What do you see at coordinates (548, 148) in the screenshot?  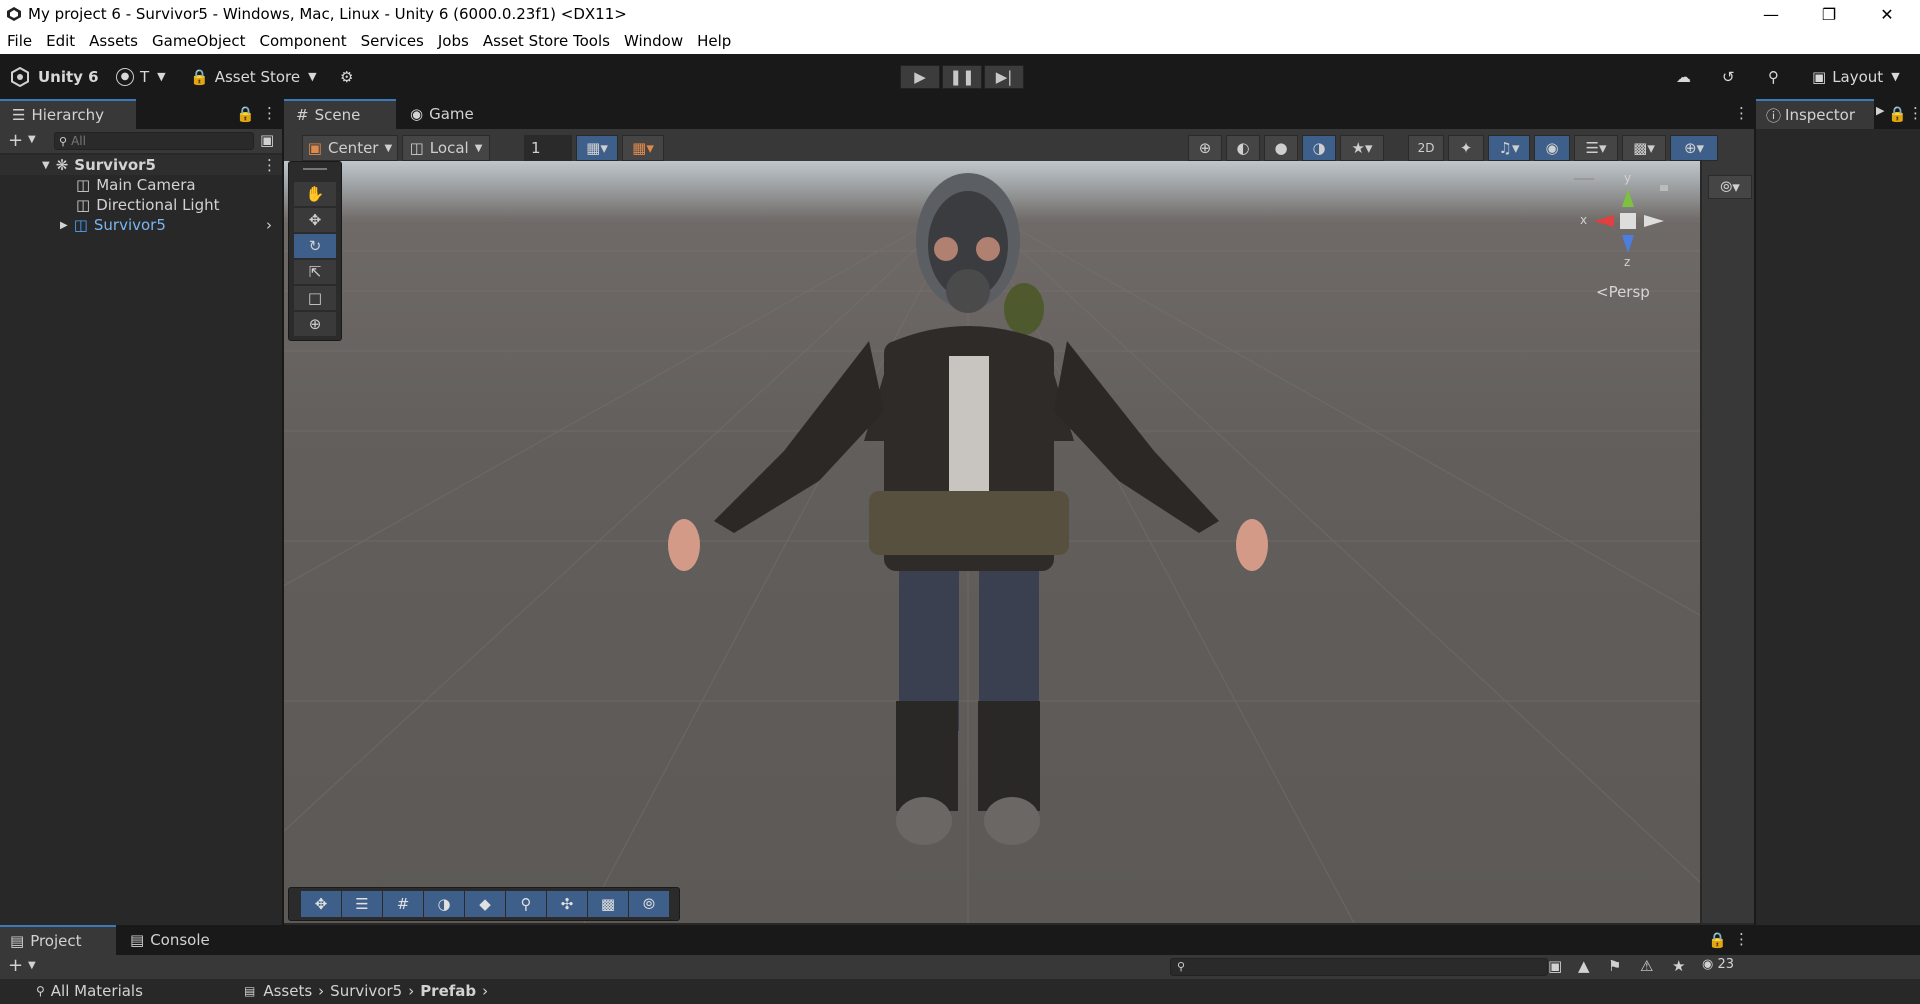 I see `grid-size-input: 1` at bounding box center [548, 148].